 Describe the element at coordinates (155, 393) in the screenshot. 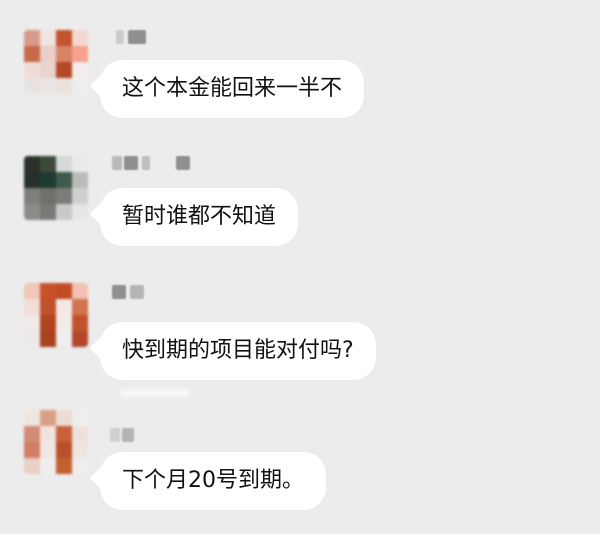

I see `divider-artifact` at that location.